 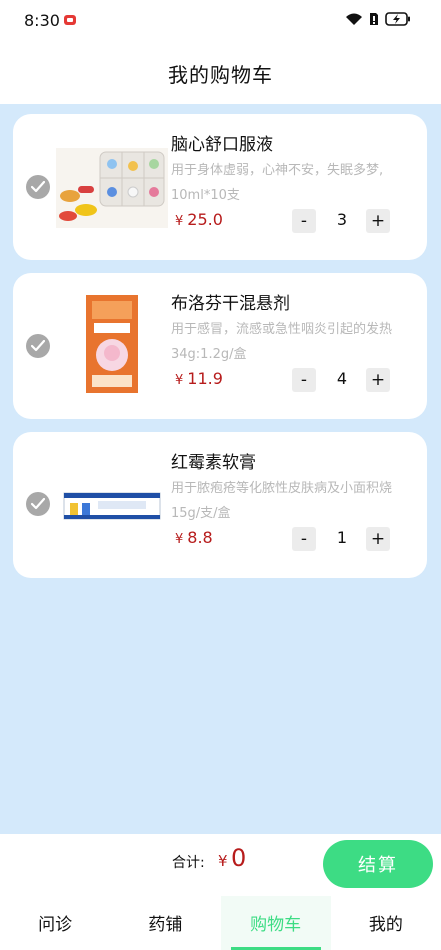 I want to click on quantity-value: 1, so click(x=342, y=537).